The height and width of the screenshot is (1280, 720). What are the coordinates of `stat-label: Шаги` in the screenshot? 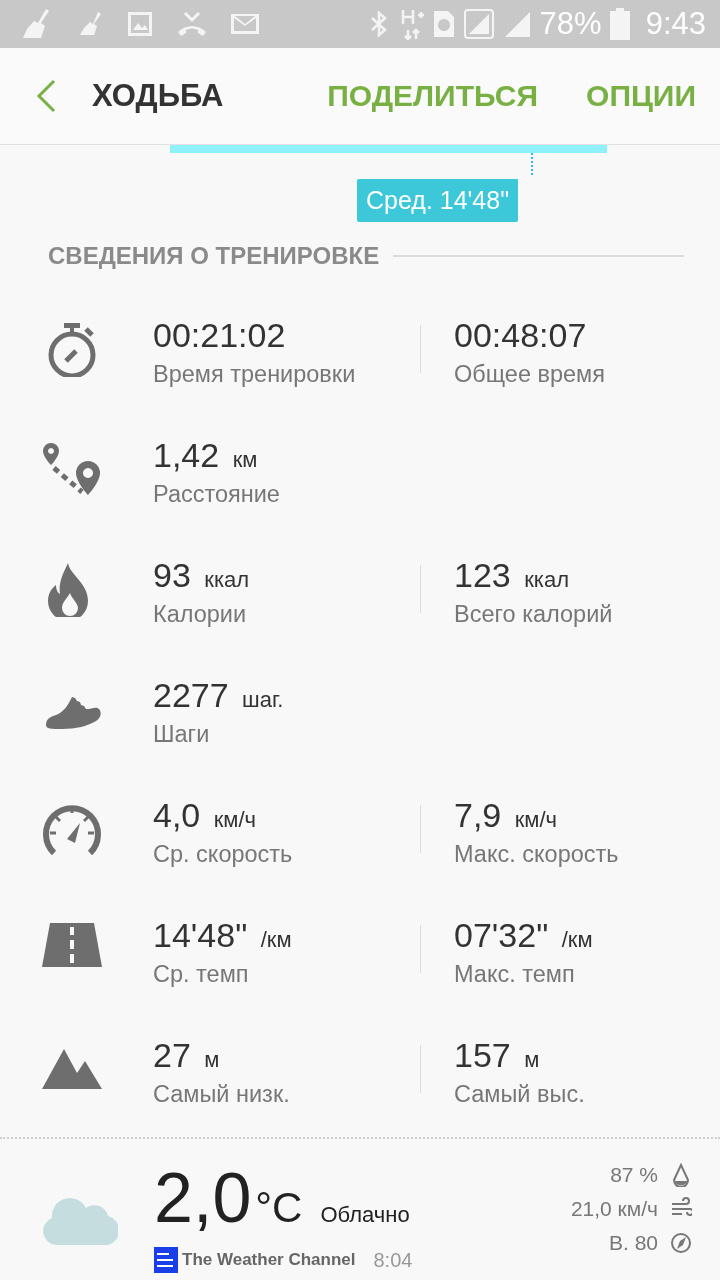 It's located at (182, 734).